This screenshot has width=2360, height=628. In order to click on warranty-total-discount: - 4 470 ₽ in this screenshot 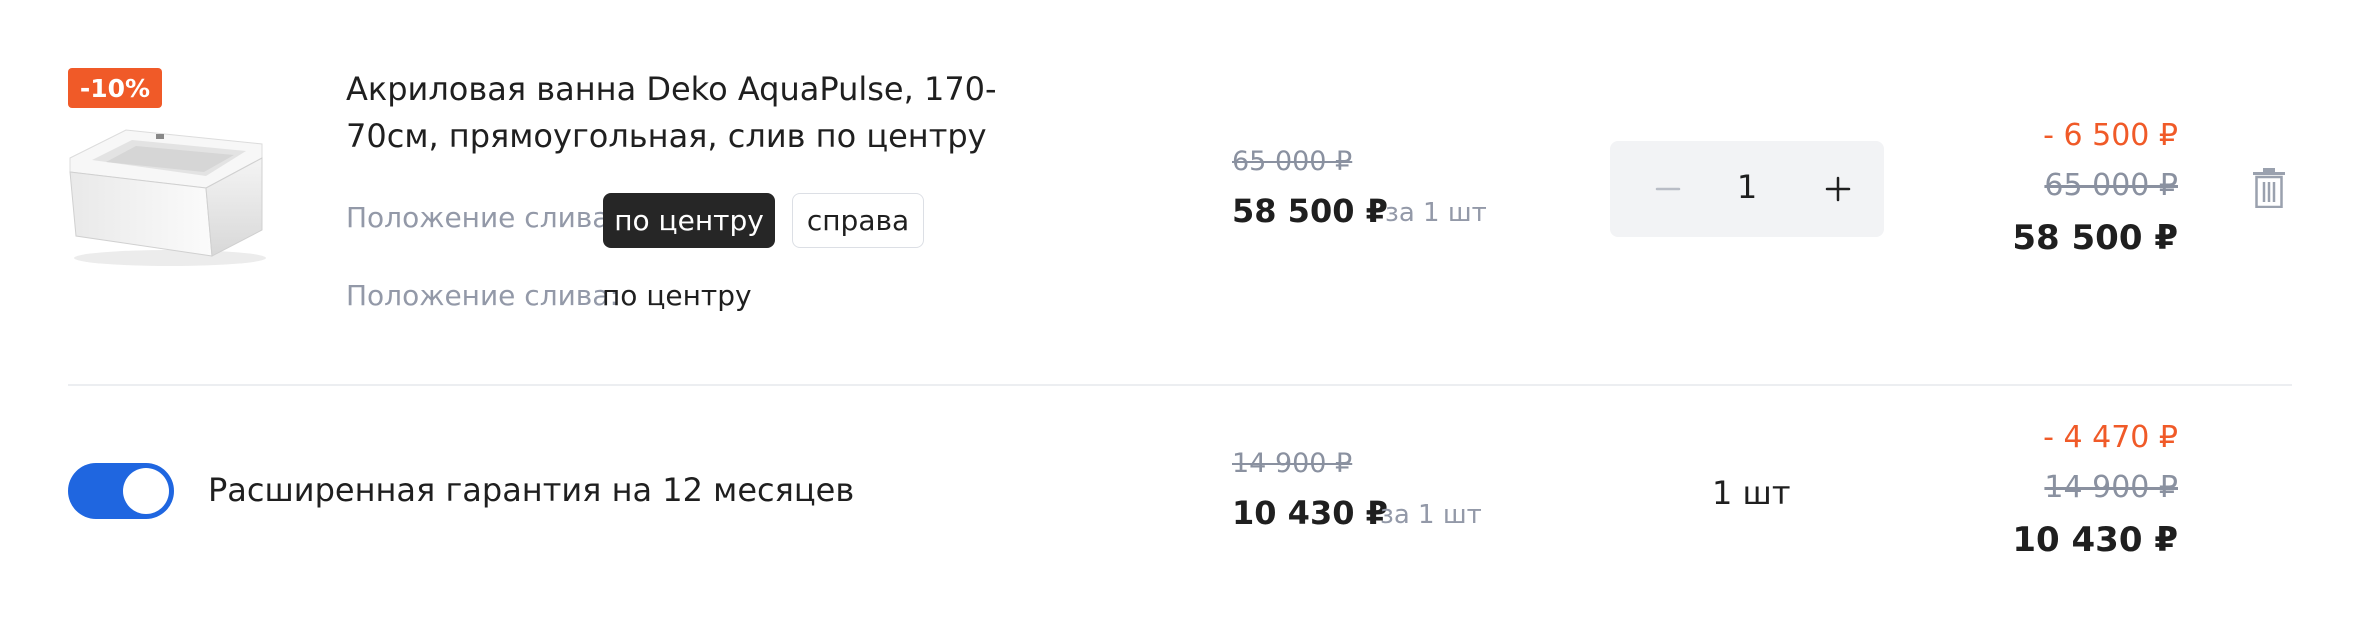, I will do `click(2110, 437)`.